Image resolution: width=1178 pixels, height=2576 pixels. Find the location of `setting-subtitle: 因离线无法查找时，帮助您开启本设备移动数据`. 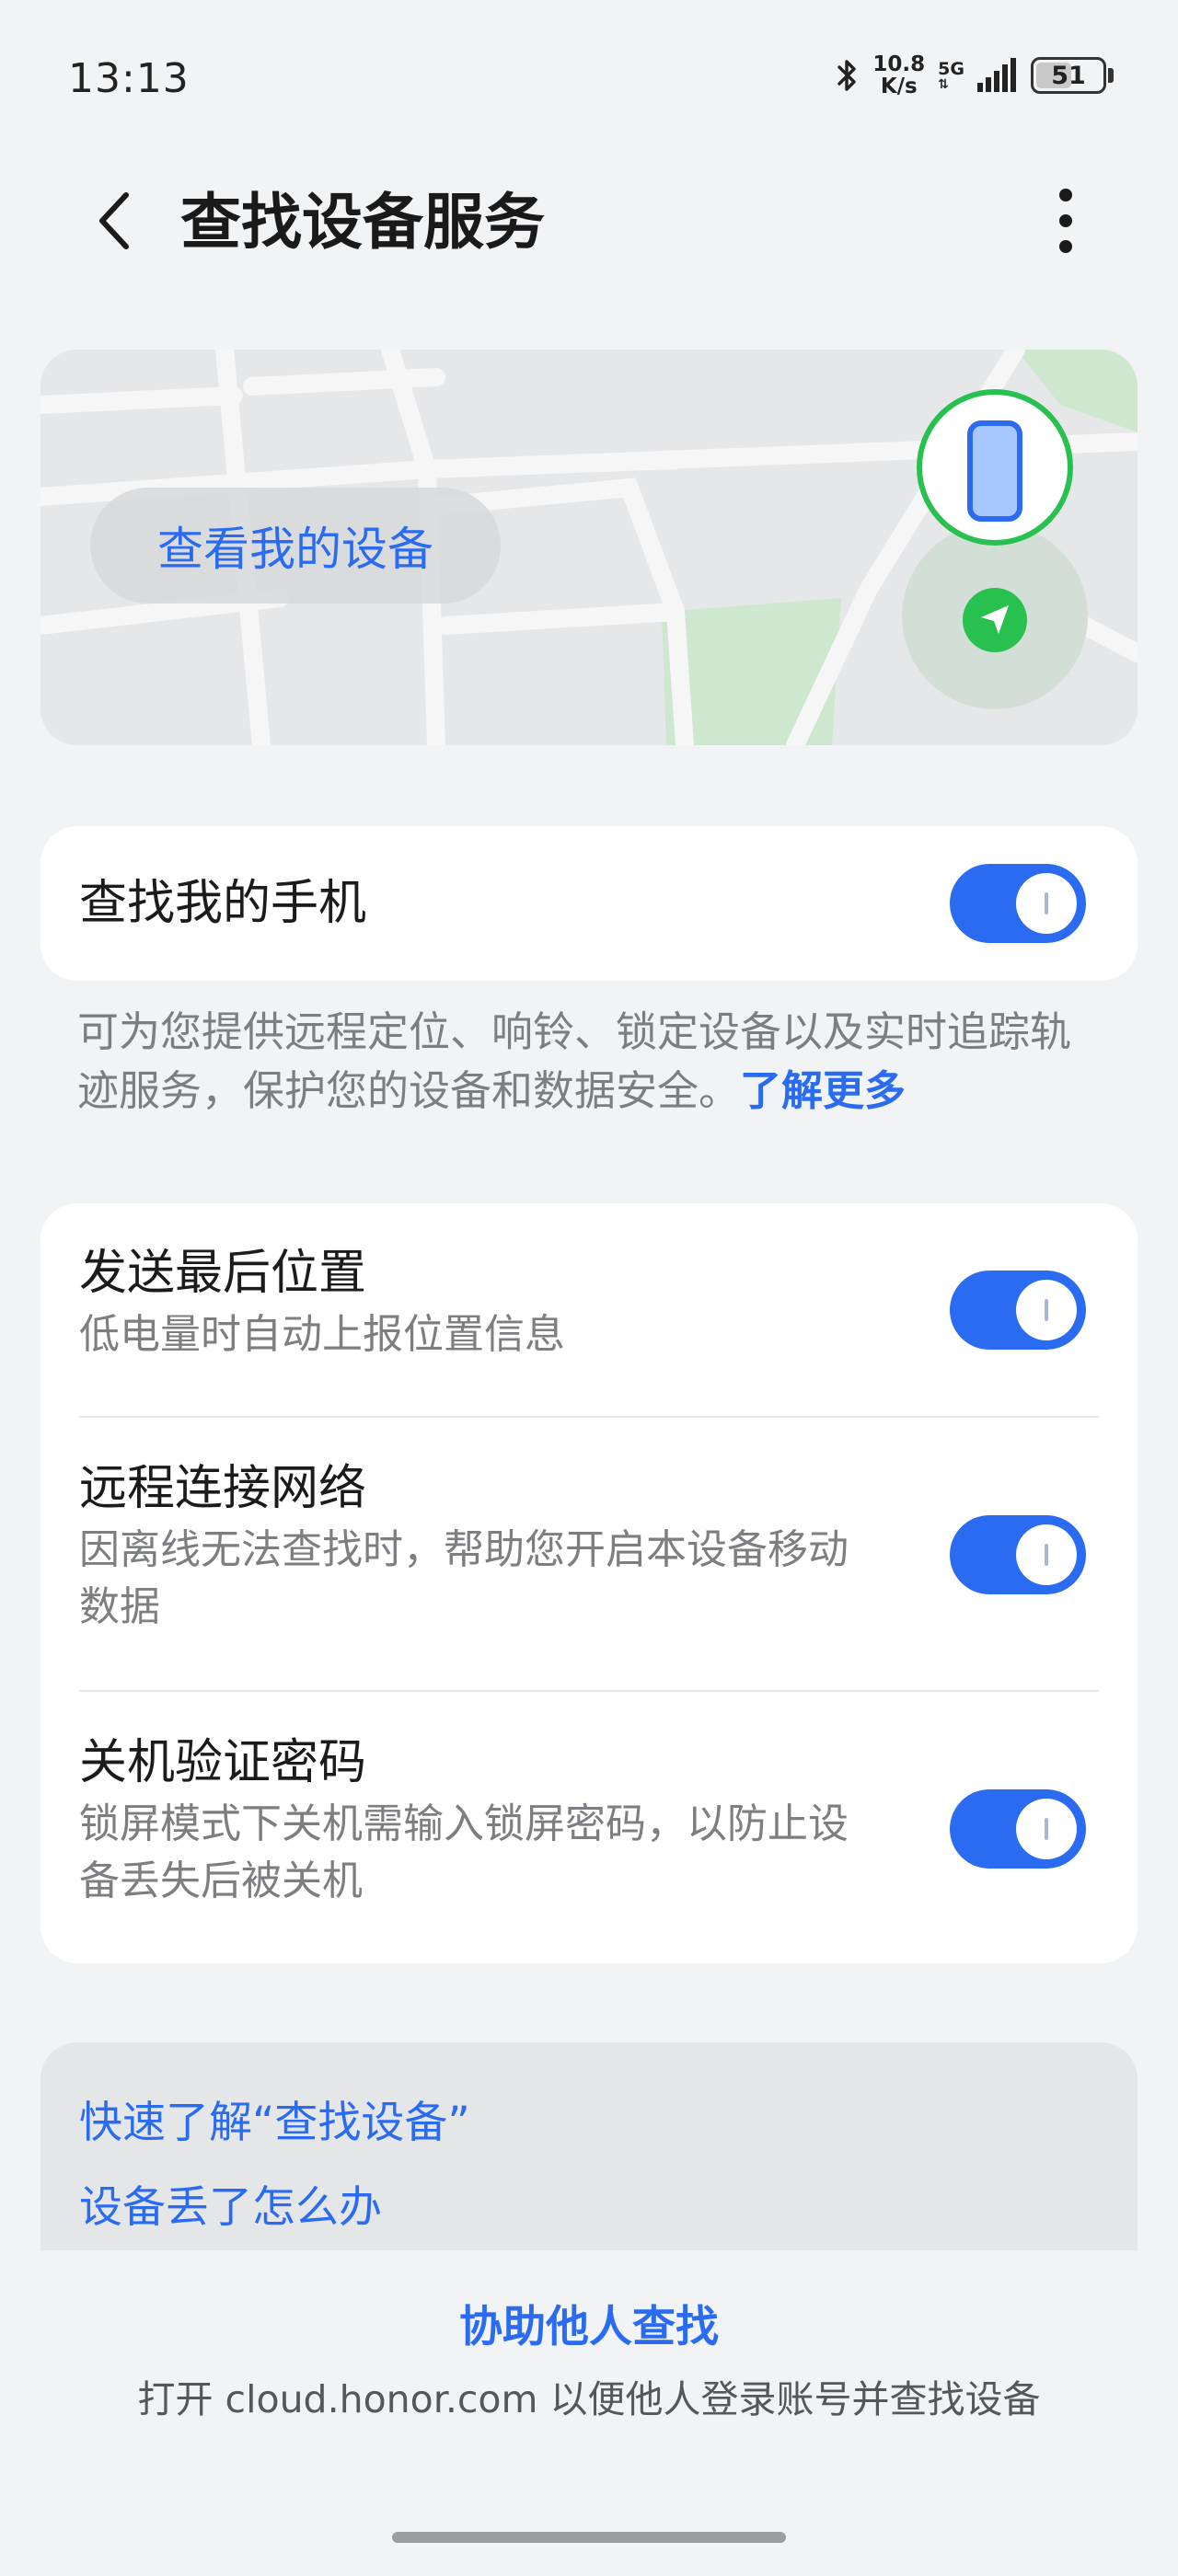

setting-subtitle: 因离线无法查找时，帮助您开启本设备移动数据 is located at coordinates (464, 1578).